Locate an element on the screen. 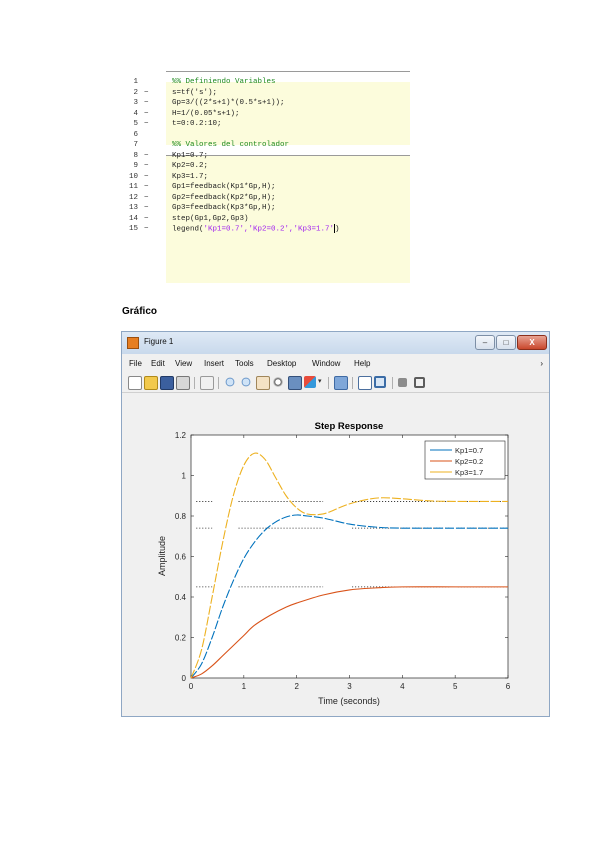 This screenshot has height=848, width=599. show-plot-tools-icon is located at coordinates (419, 382).